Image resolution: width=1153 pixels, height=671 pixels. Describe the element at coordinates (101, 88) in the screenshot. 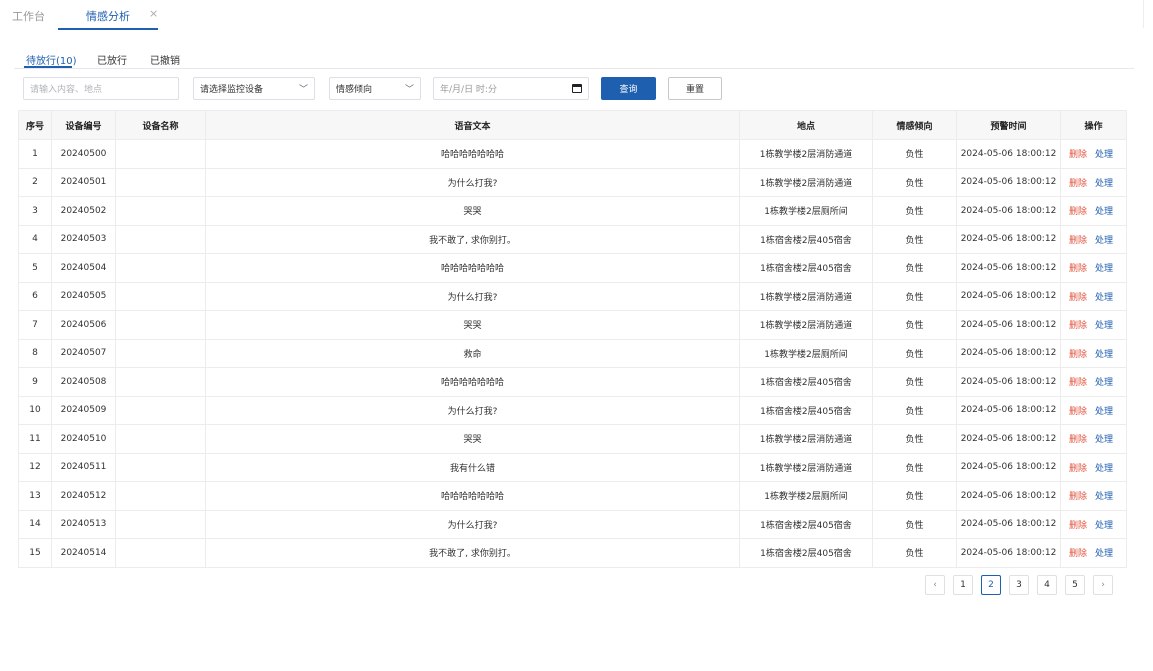

I see `keyword-search-input: 请输入内容、地点` at that location.